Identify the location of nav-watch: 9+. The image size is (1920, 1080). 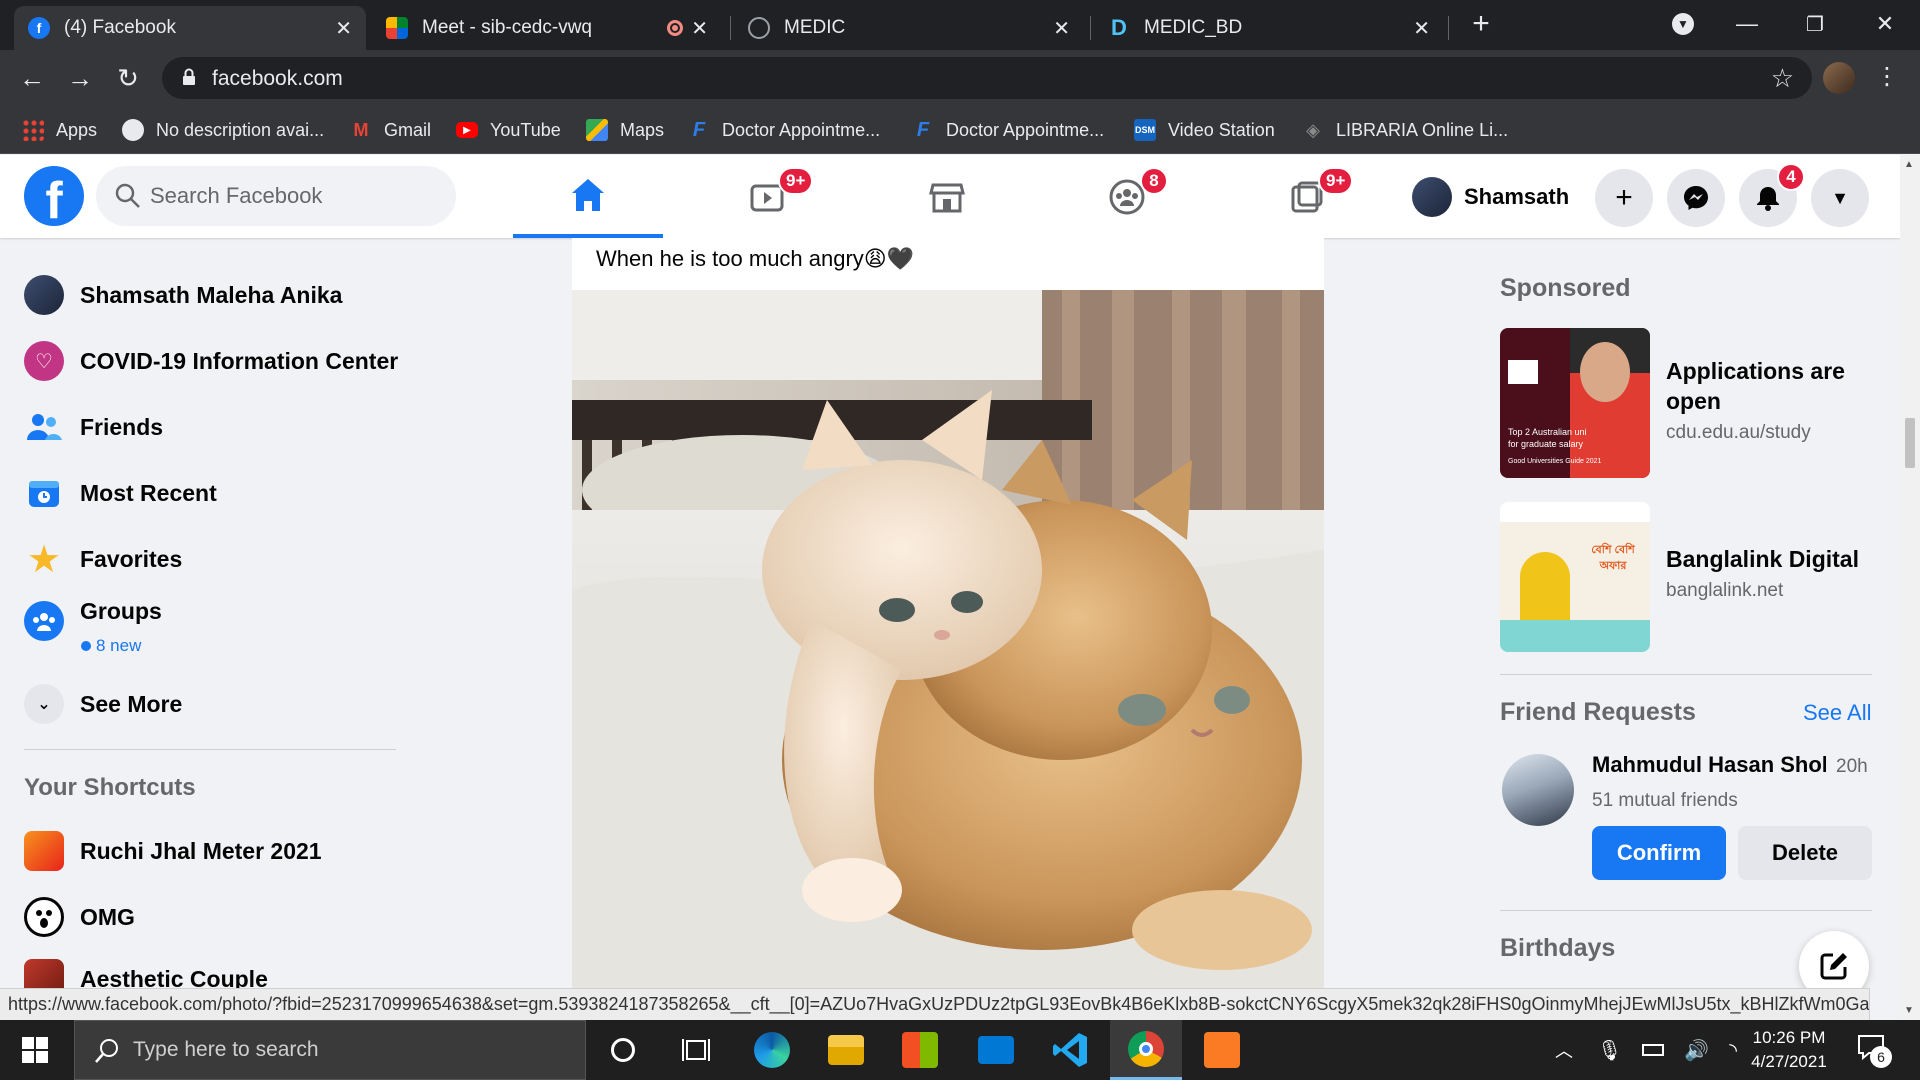
(767, 196).